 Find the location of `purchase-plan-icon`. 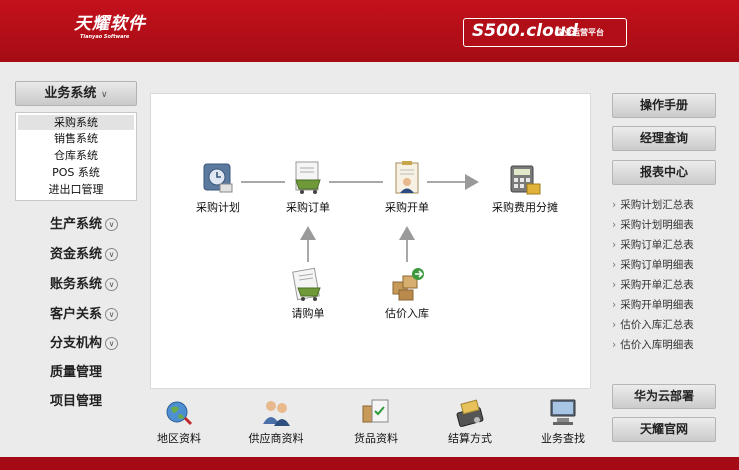

purchase-plan-icon is located at coordinates (218, 178).